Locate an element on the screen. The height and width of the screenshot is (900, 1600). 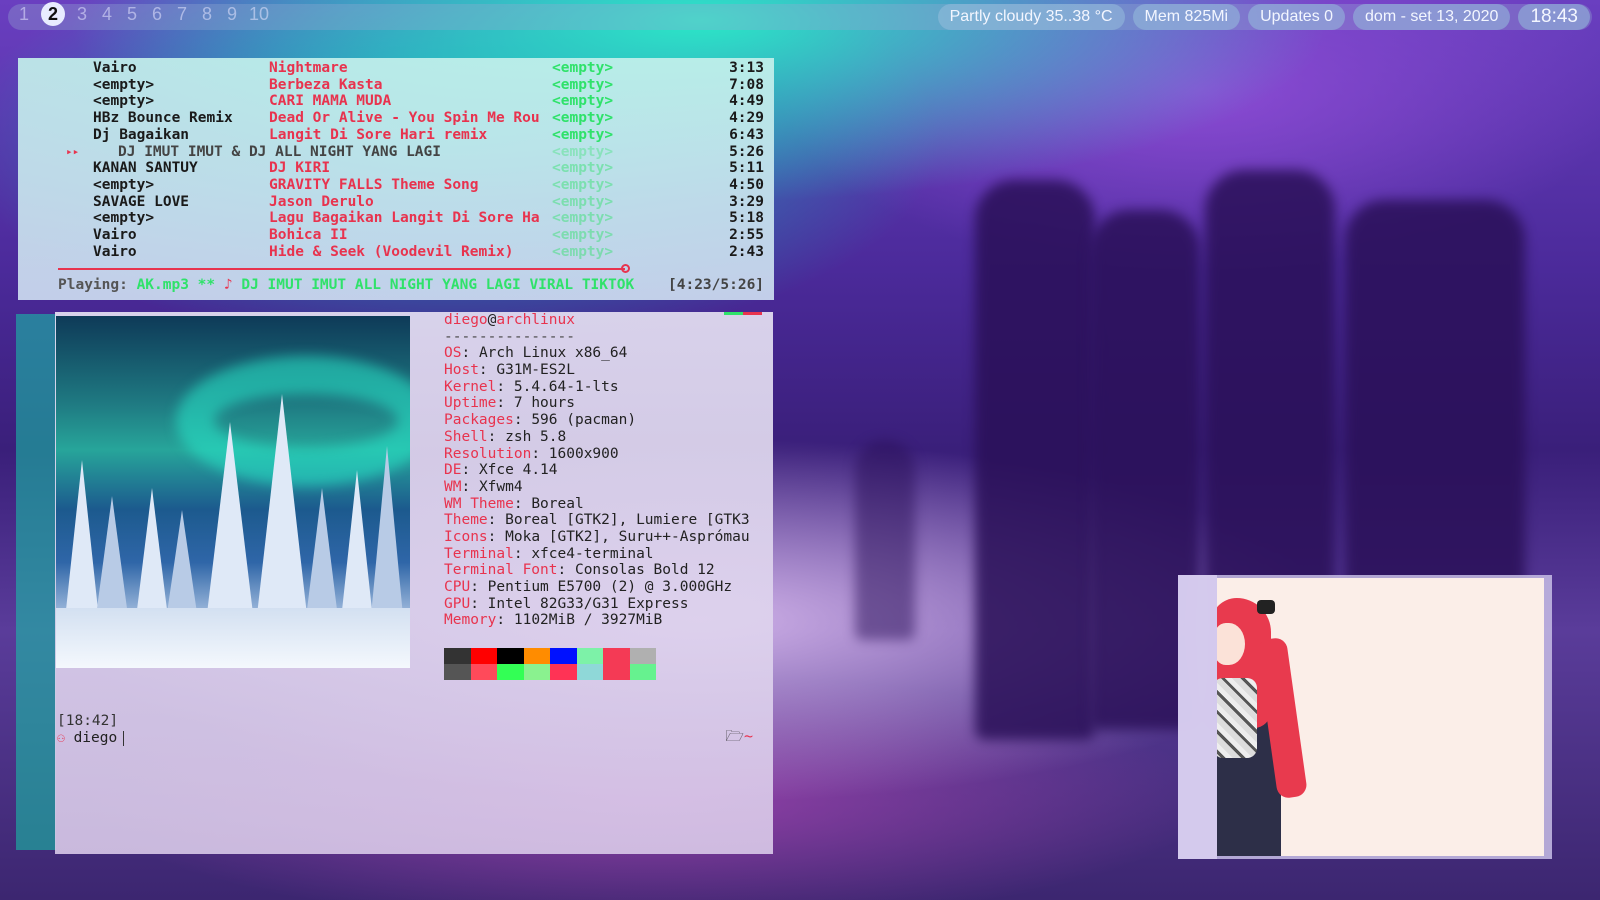
info-value: Intel 82G33/G31 Express is located at coordinates (588, 603).